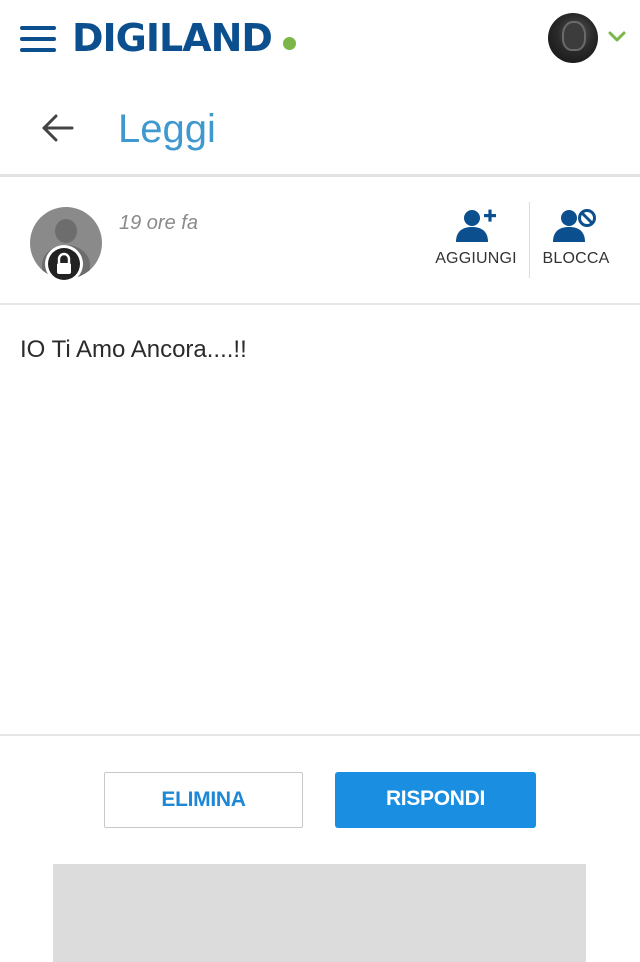  Describe the element at coordinates (319, 913) in the screenshot. I see `ad-placeholder` at that location.